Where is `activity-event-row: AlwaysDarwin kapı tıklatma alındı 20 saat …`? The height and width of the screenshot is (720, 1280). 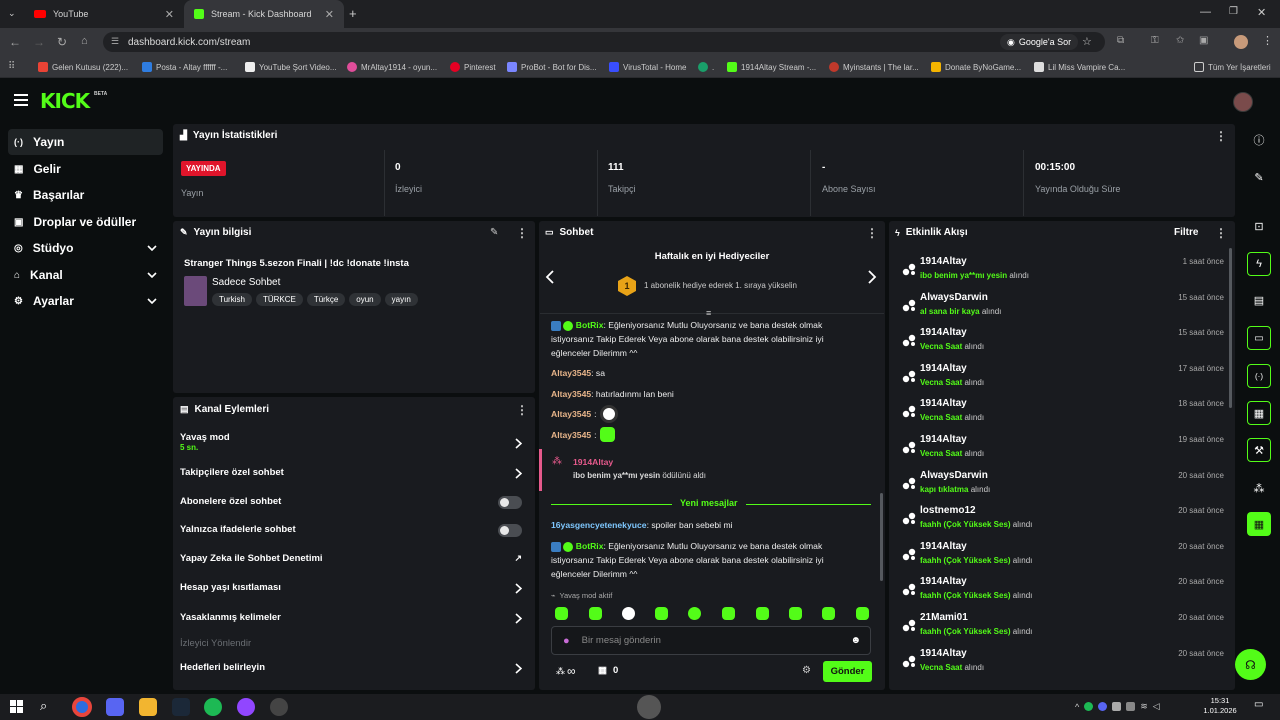
activity-event-row: AlwaysDarwin kapı tıklatma alındı 20 saat … is located at coordinates (1064, 485).